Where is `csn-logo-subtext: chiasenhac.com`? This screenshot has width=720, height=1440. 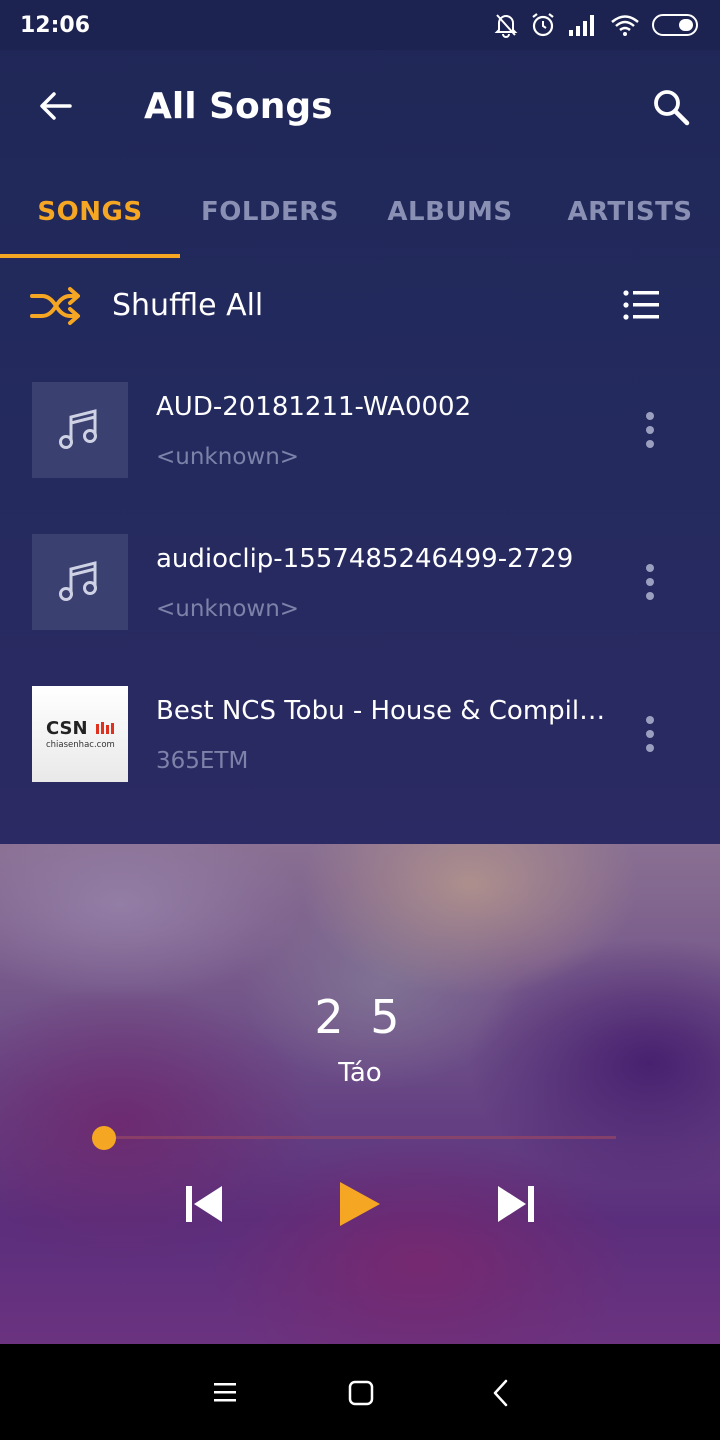
csn-logo-subtext: chiasenhac.com is located at coordinates (80, 745).